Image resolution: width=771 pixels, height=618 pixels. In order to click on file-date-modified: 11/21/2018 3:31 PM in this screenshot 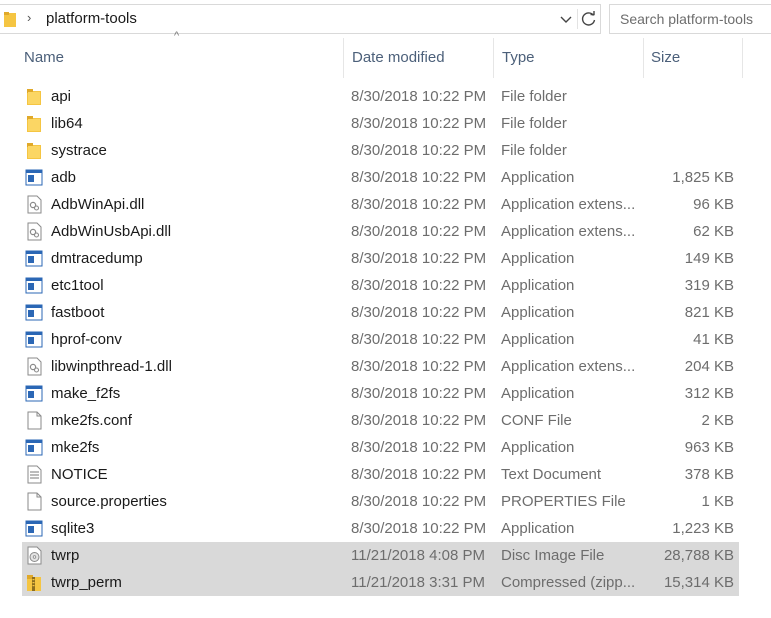, I will do `click(418, 582)`.